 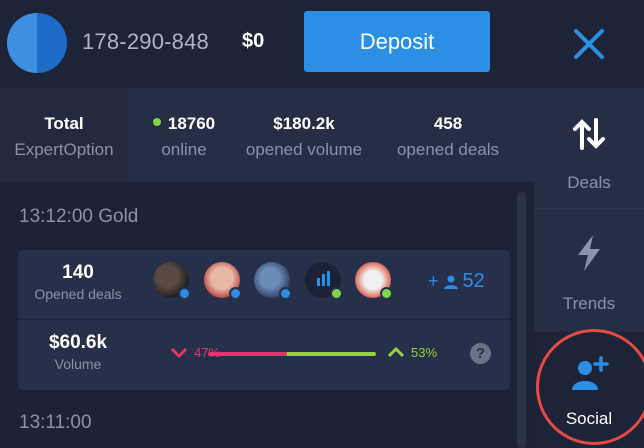 I want to click on help-icon: ?, so click(x=480, y=353).